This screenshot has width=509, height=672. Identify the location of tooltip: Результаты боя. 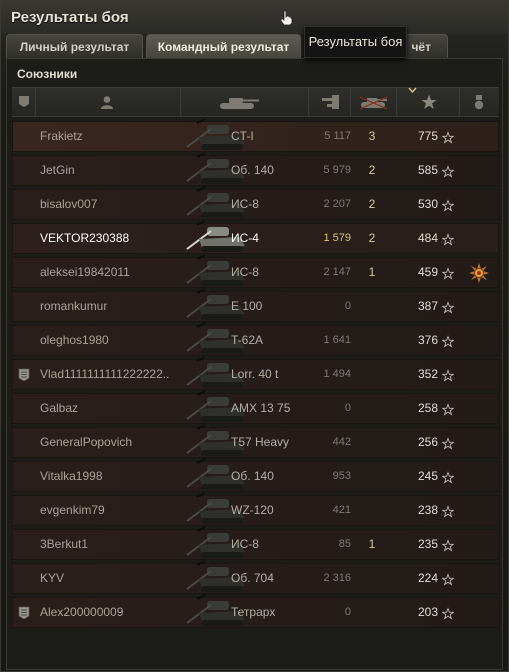
(355, 42).